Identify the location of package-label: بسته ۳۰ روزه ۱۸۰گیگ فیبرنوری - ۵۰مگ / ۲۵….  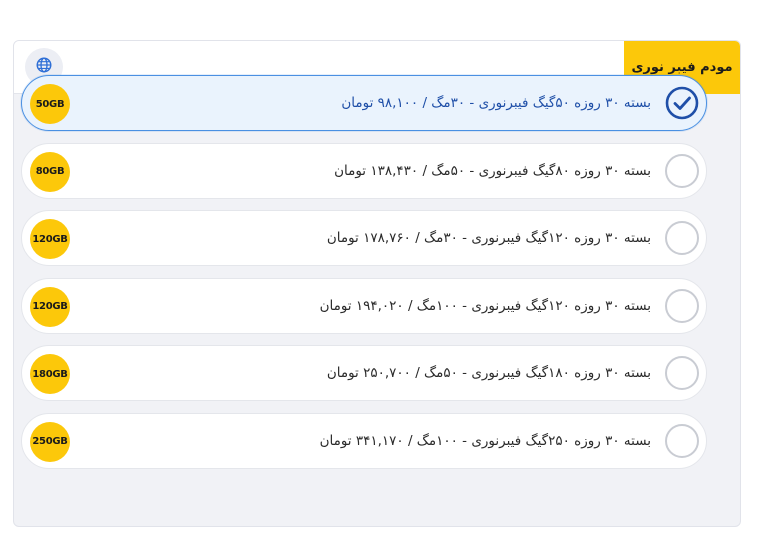
(488, 373).